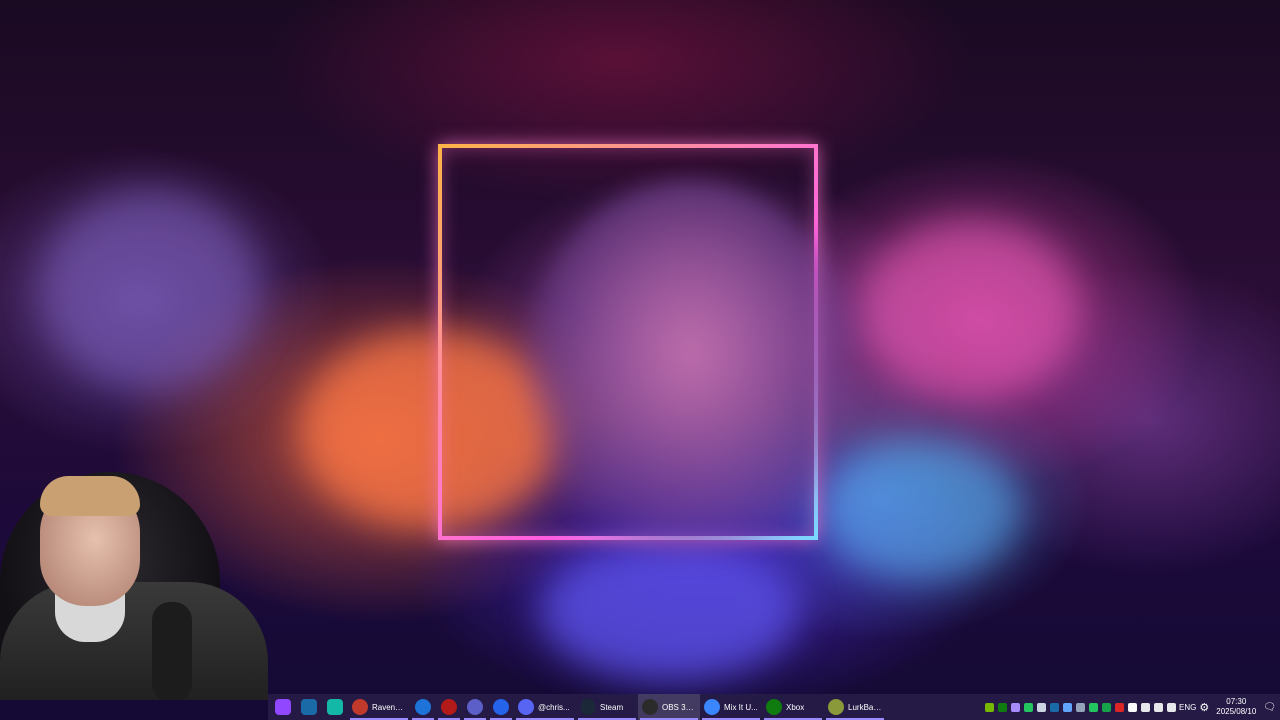  Describe the element at coordinates (1029, 707) in the screenshot. I see `green-dot-icon` at that location.